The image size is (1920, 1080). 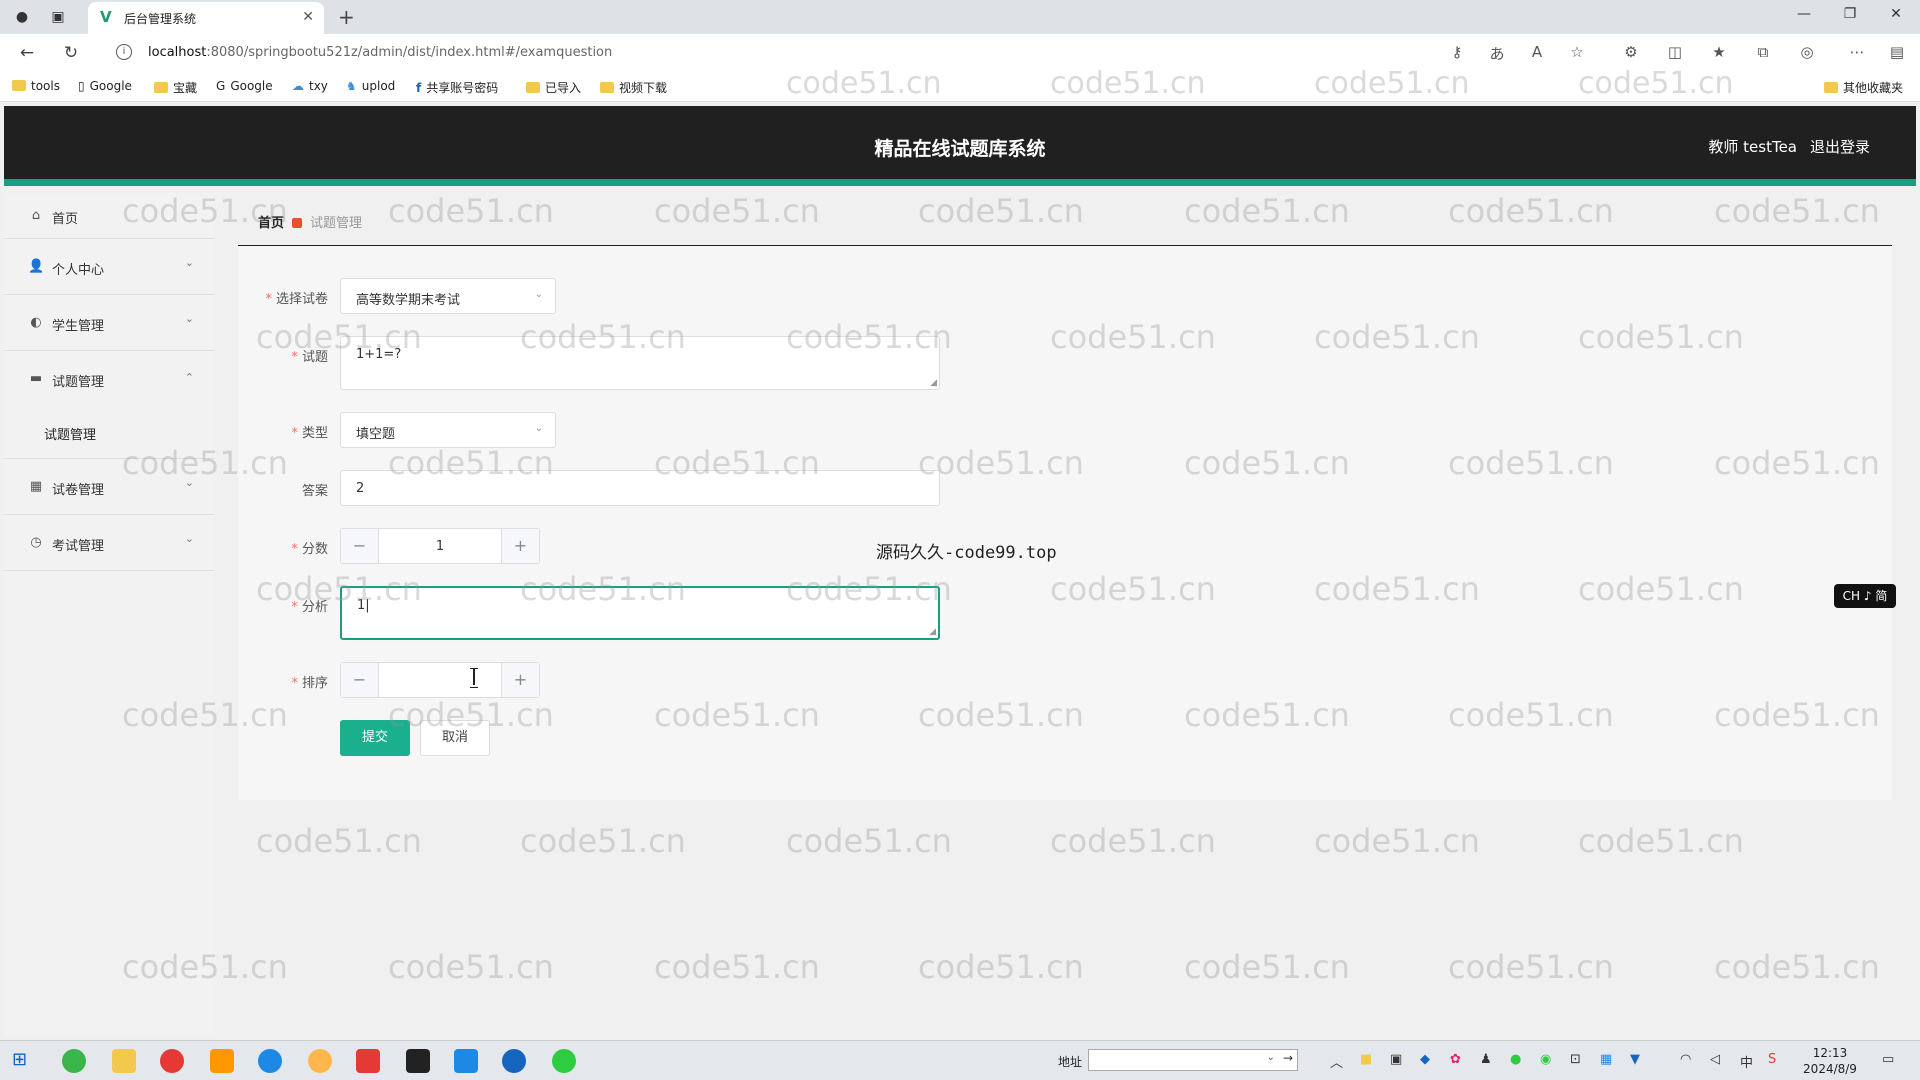 I want to click on profile-icon: ●, so click(x=22, y=17).